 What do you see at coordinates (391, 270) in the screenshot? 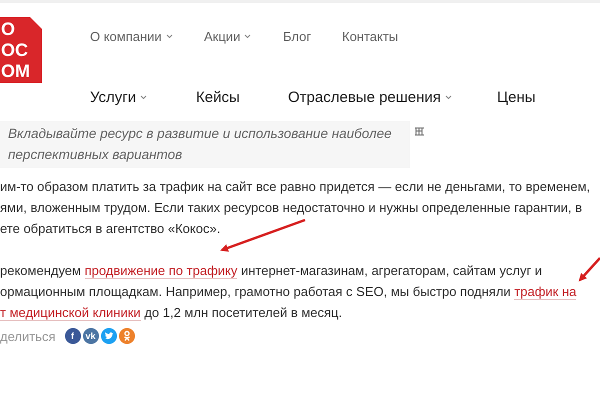
I see `paragraph-text: интернет-магазинам, агрегаторам, сайтам услуг и` at bounding box center [391, 270].